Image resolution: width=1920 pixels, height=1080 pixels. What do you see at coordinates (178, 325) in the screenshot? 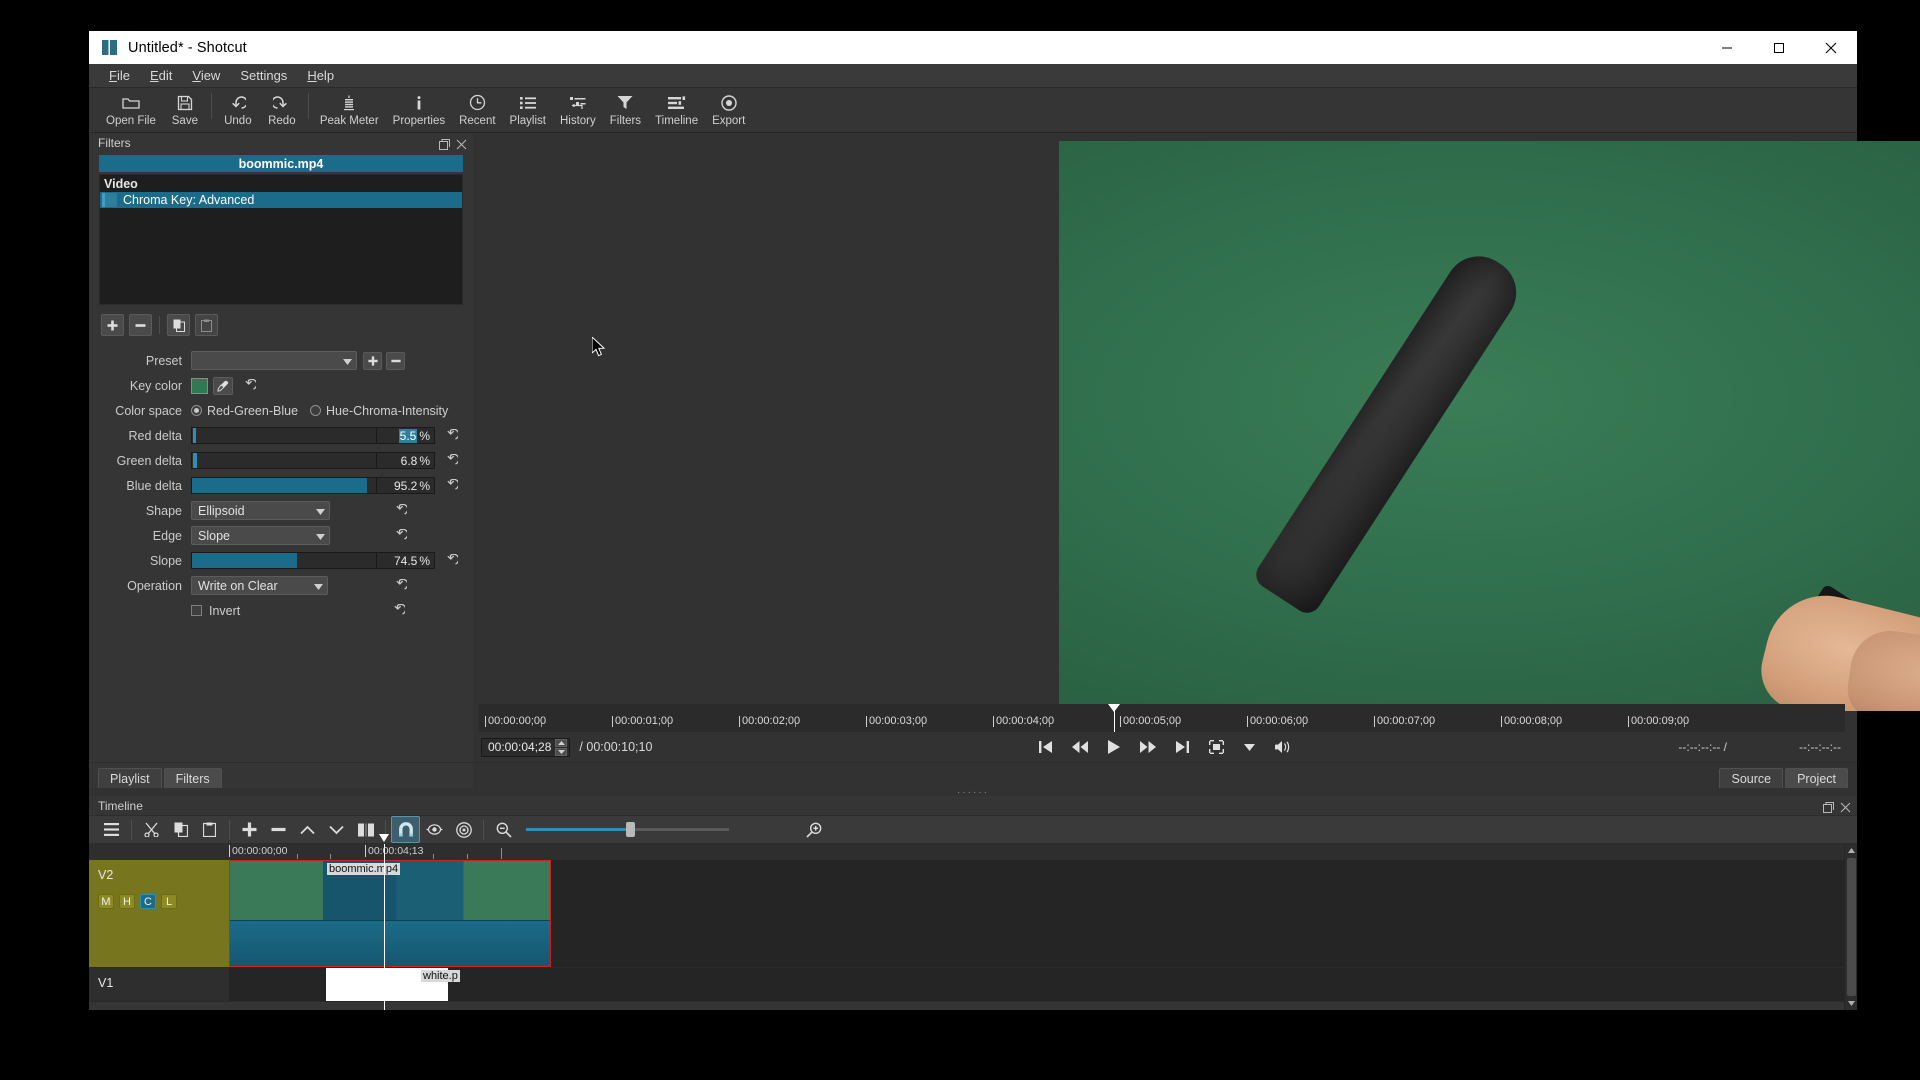
I see `copy-filters-button` at bounding box center [178, 325].